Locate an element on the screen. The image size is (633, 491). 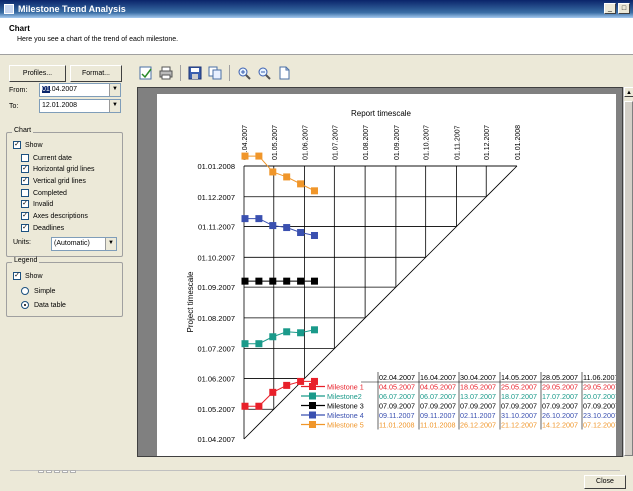
x-tick-label: 01.11.2007 is located at coordinates (457, 142).